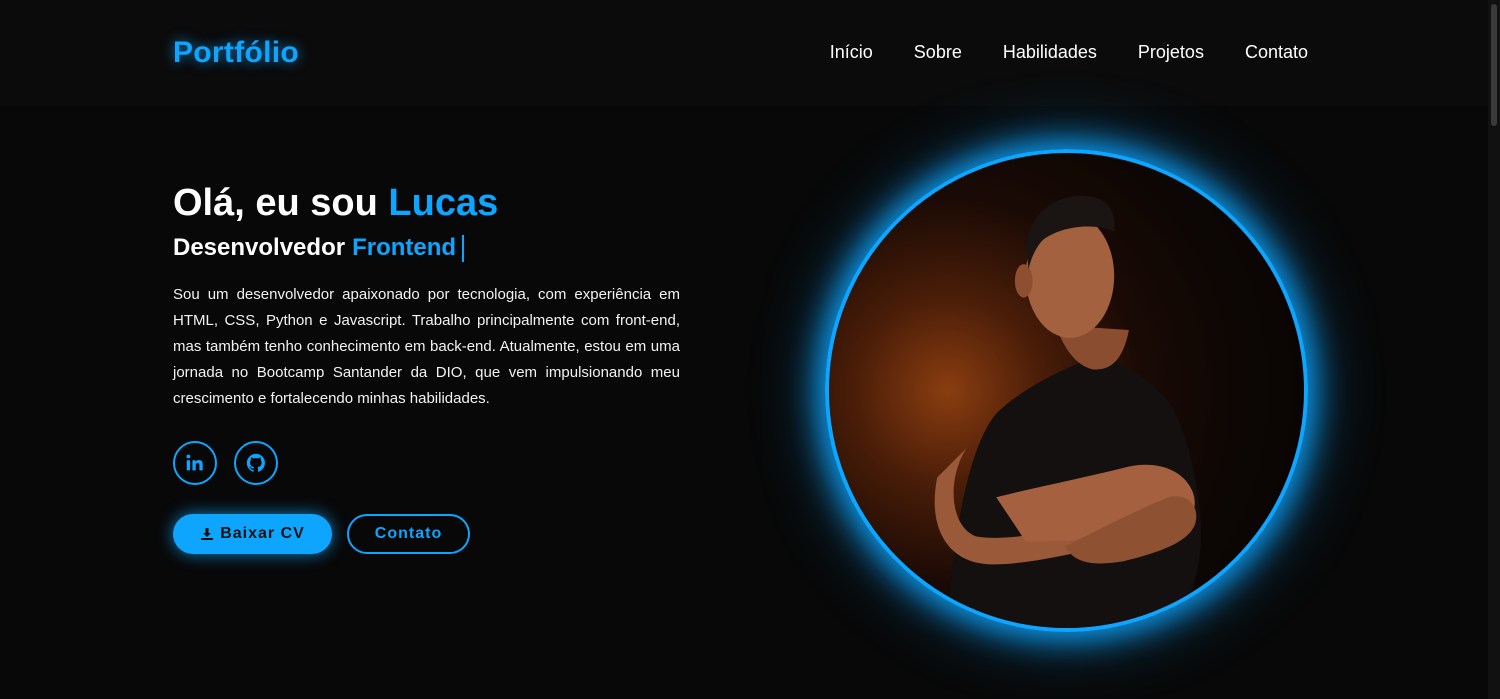 The width and height of the screenshot is (1500, 699). I want to click on nav-link-sobre: Sobre, so click(938, 52).